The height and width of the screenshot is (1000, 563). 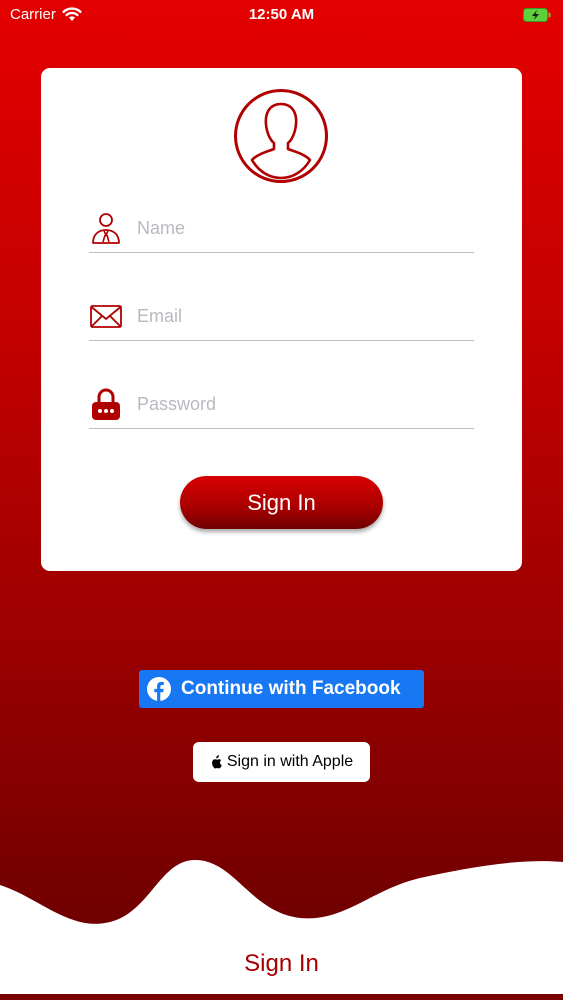 I want to click on continue-with-facebook-button: Continue with Facebook, so click(x=281, y=689).